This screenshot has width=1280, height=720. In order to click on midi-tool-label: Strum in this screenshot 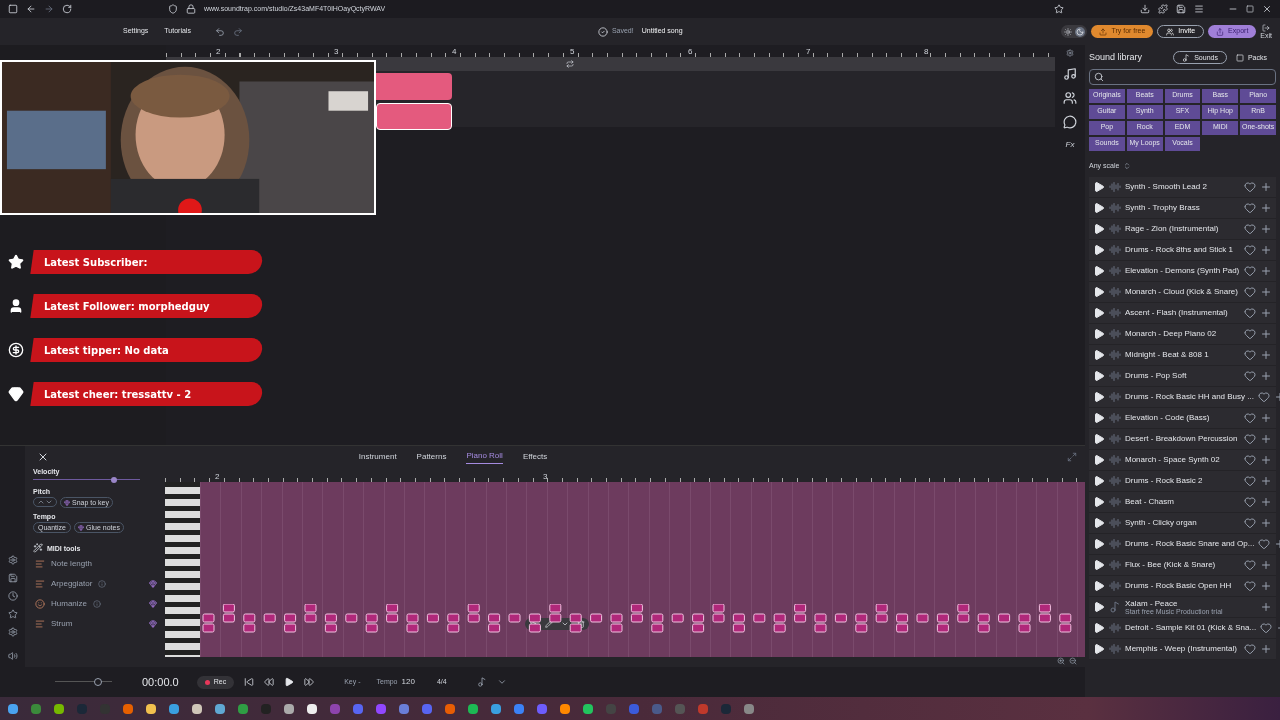, I will do `click(62, 624)`.